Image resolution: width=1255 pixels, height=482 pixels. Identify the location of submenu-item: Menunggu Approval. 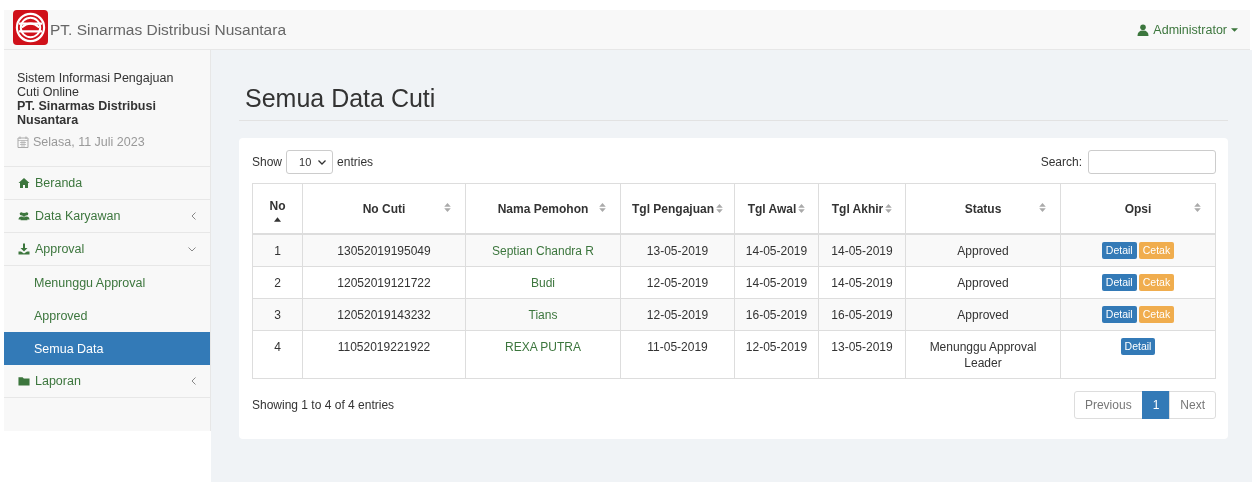
(107, 282).